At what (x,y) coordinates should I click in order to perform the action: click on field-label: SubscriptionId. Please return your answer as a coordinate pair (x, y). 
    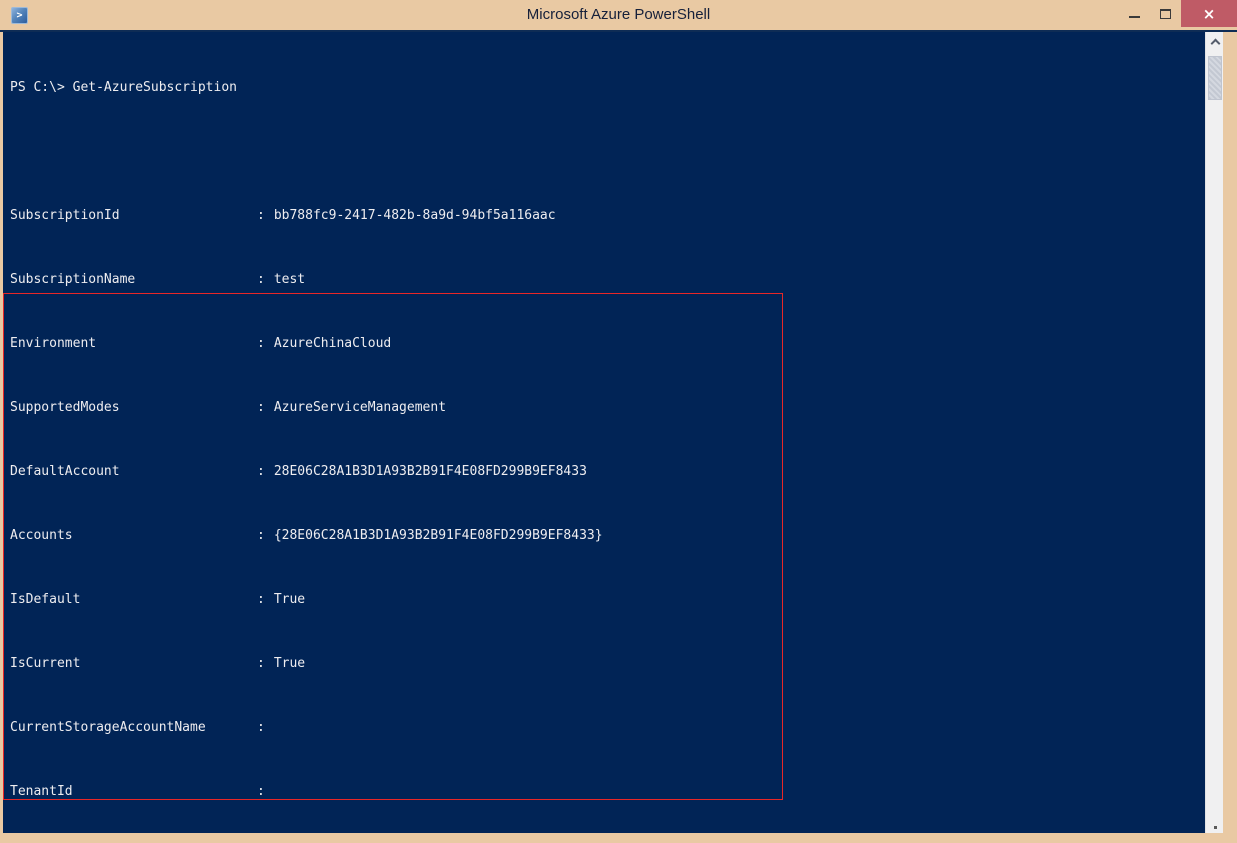
    Looking at the image, I should click on (65, 215).